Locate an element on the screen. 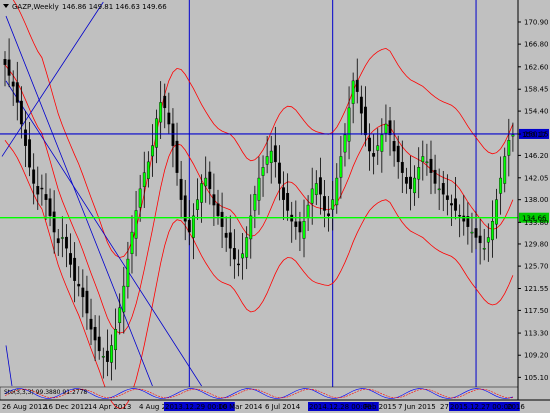 Image resolution: width=550 pixels, height=413 pixels. price-tick-label: 158.45 is located at coordinates (536, 90).